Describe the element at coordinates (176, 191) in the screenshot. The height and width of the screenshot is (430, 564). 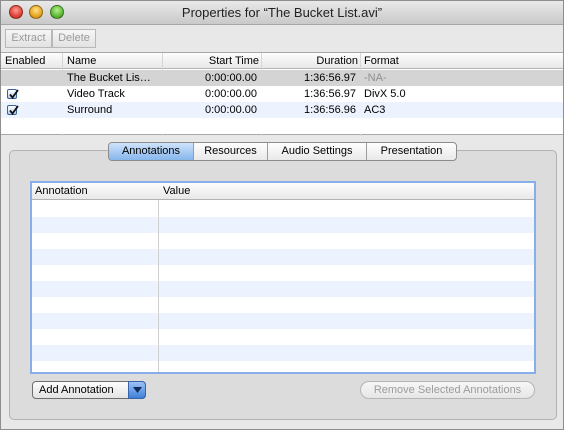
I see `col-value: Value` at that location.